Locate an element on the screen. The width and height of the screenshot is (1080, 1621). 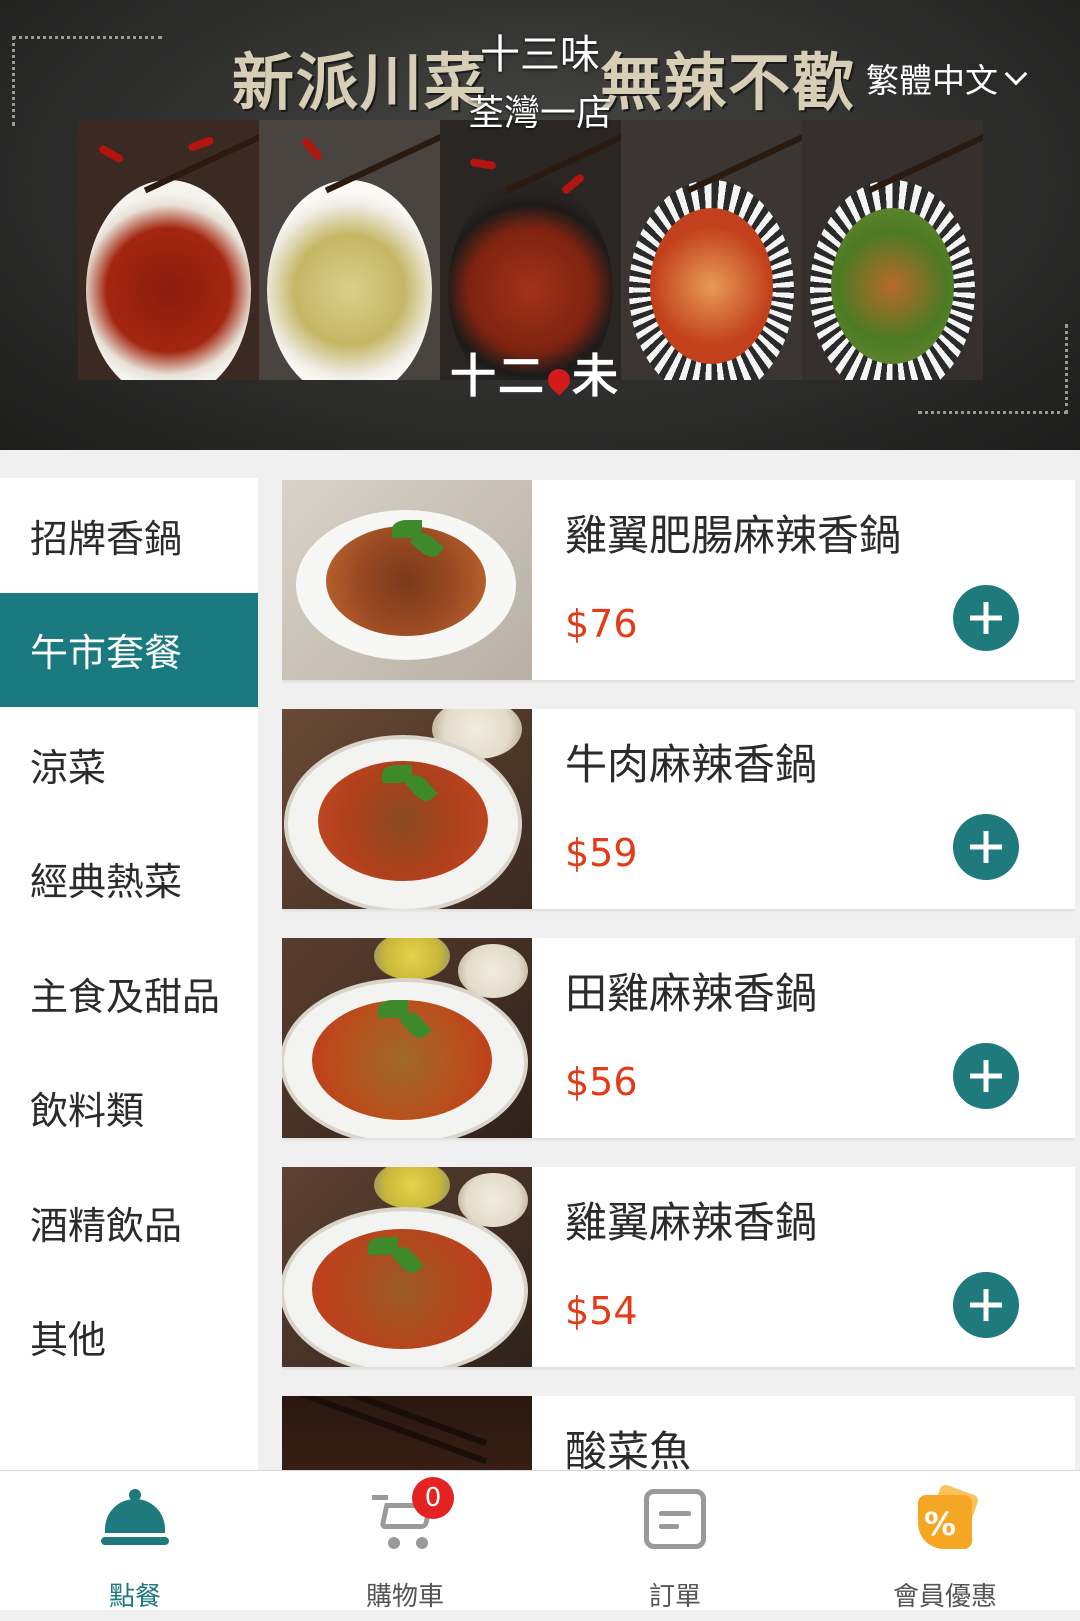
menu-item-name: 田雞麻辣香鍋 is located at coordinates (691, 993).